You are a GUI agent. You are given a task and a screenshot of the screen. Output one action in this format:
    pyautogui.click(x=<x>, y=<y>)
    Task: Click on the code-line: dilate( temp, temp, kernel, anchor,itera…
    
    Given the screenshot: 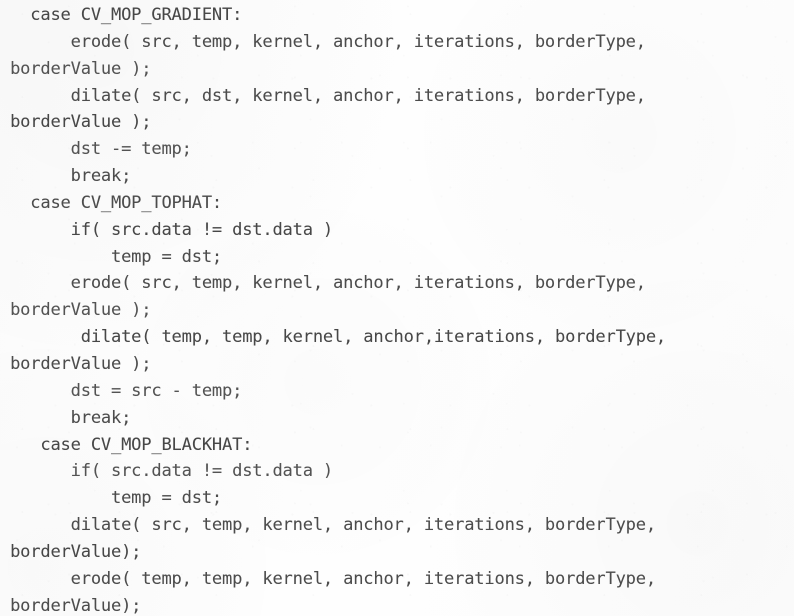 What is the action you would take?
    pyautogui.click(x=333, y=337)
    